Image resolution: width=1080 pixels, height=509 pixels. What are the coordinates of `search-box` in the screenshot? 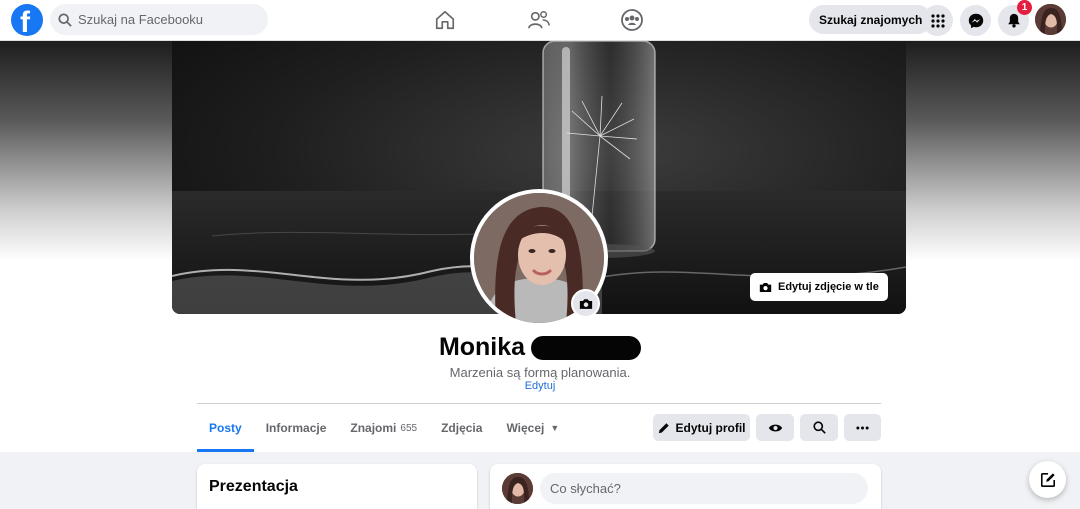 It's located at (159, 19).